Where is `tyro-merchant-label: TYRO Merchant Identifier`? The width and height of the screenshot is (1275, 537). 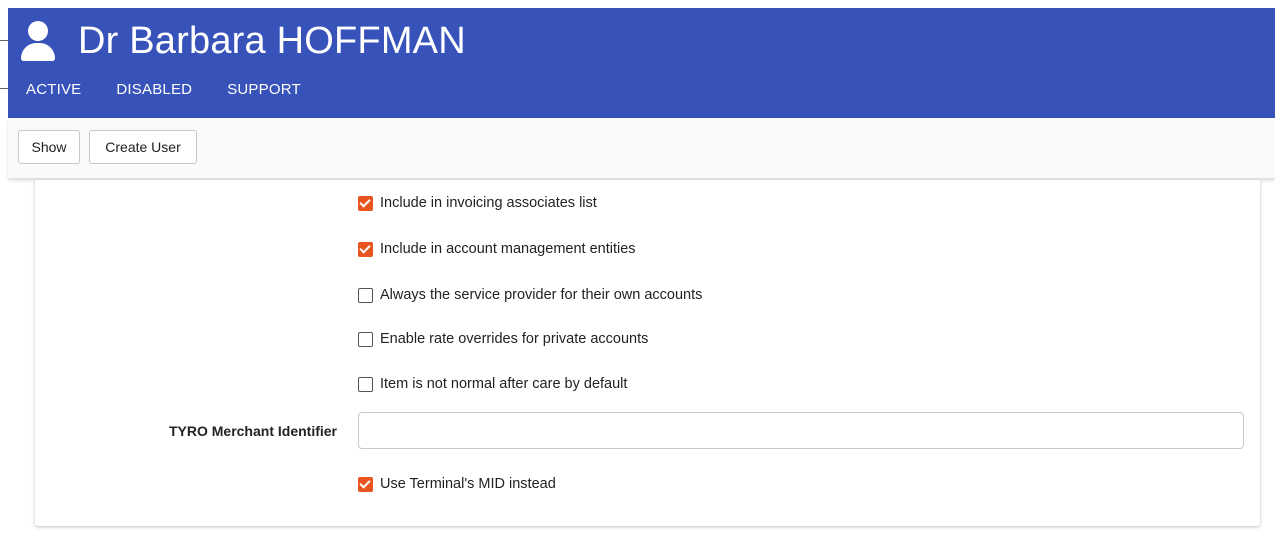
tyro-merchant-label: TYRO Merchant Identifier is located at coordinates (252, 431).